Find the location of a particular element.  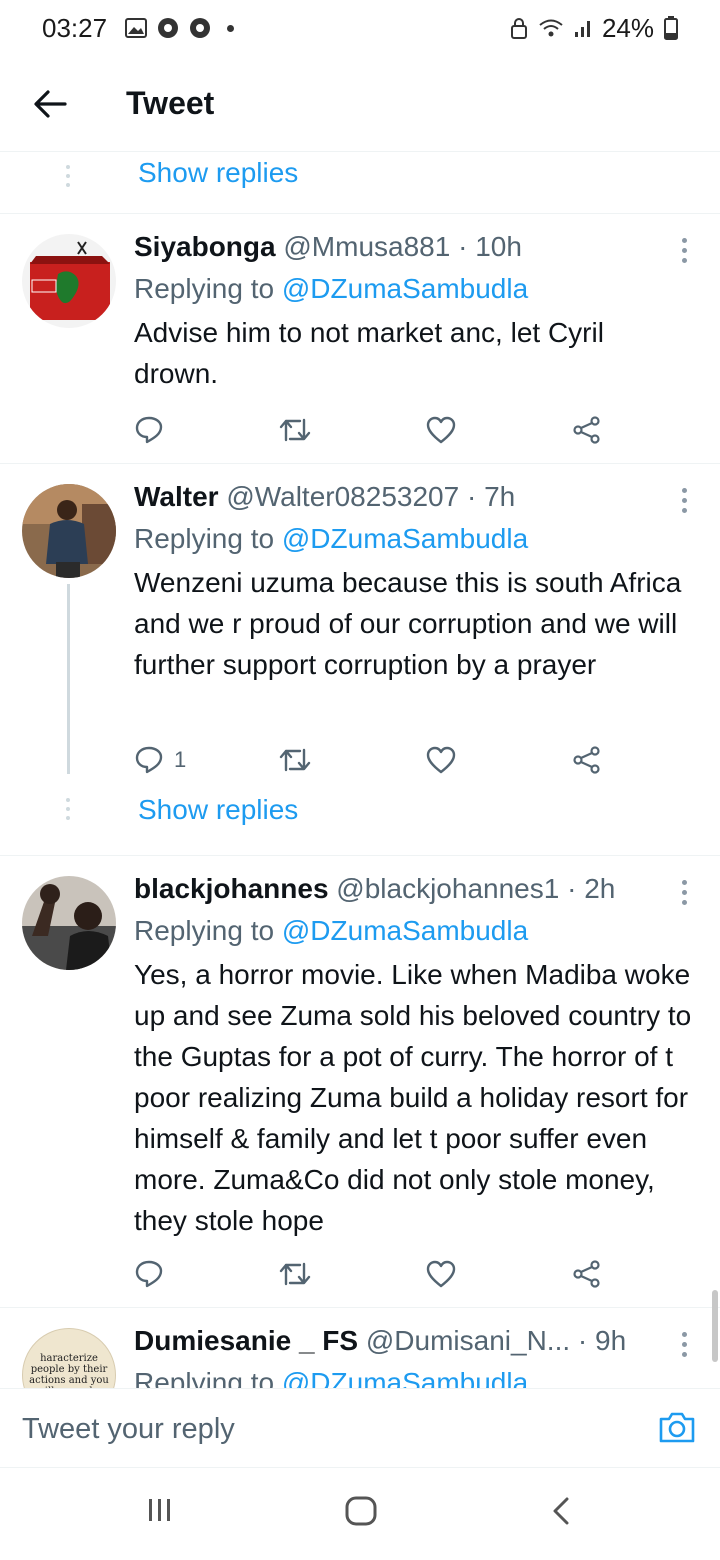

tweet-header: blackjohannes @blackjohannes1 · 2h is located at coordinates (416, 889).